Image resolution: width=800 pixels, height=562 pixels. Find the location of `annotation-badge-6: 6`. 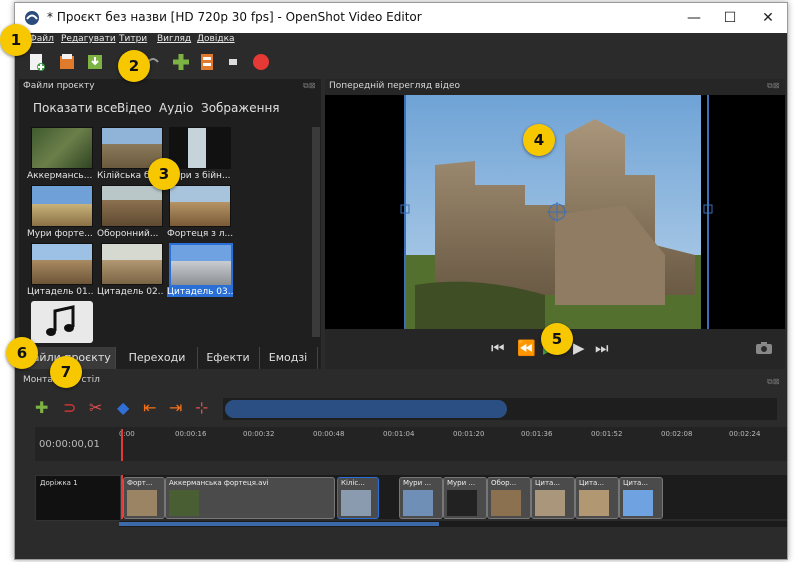

annotation-badge-6: 6 is located at coordinates (22, 353).